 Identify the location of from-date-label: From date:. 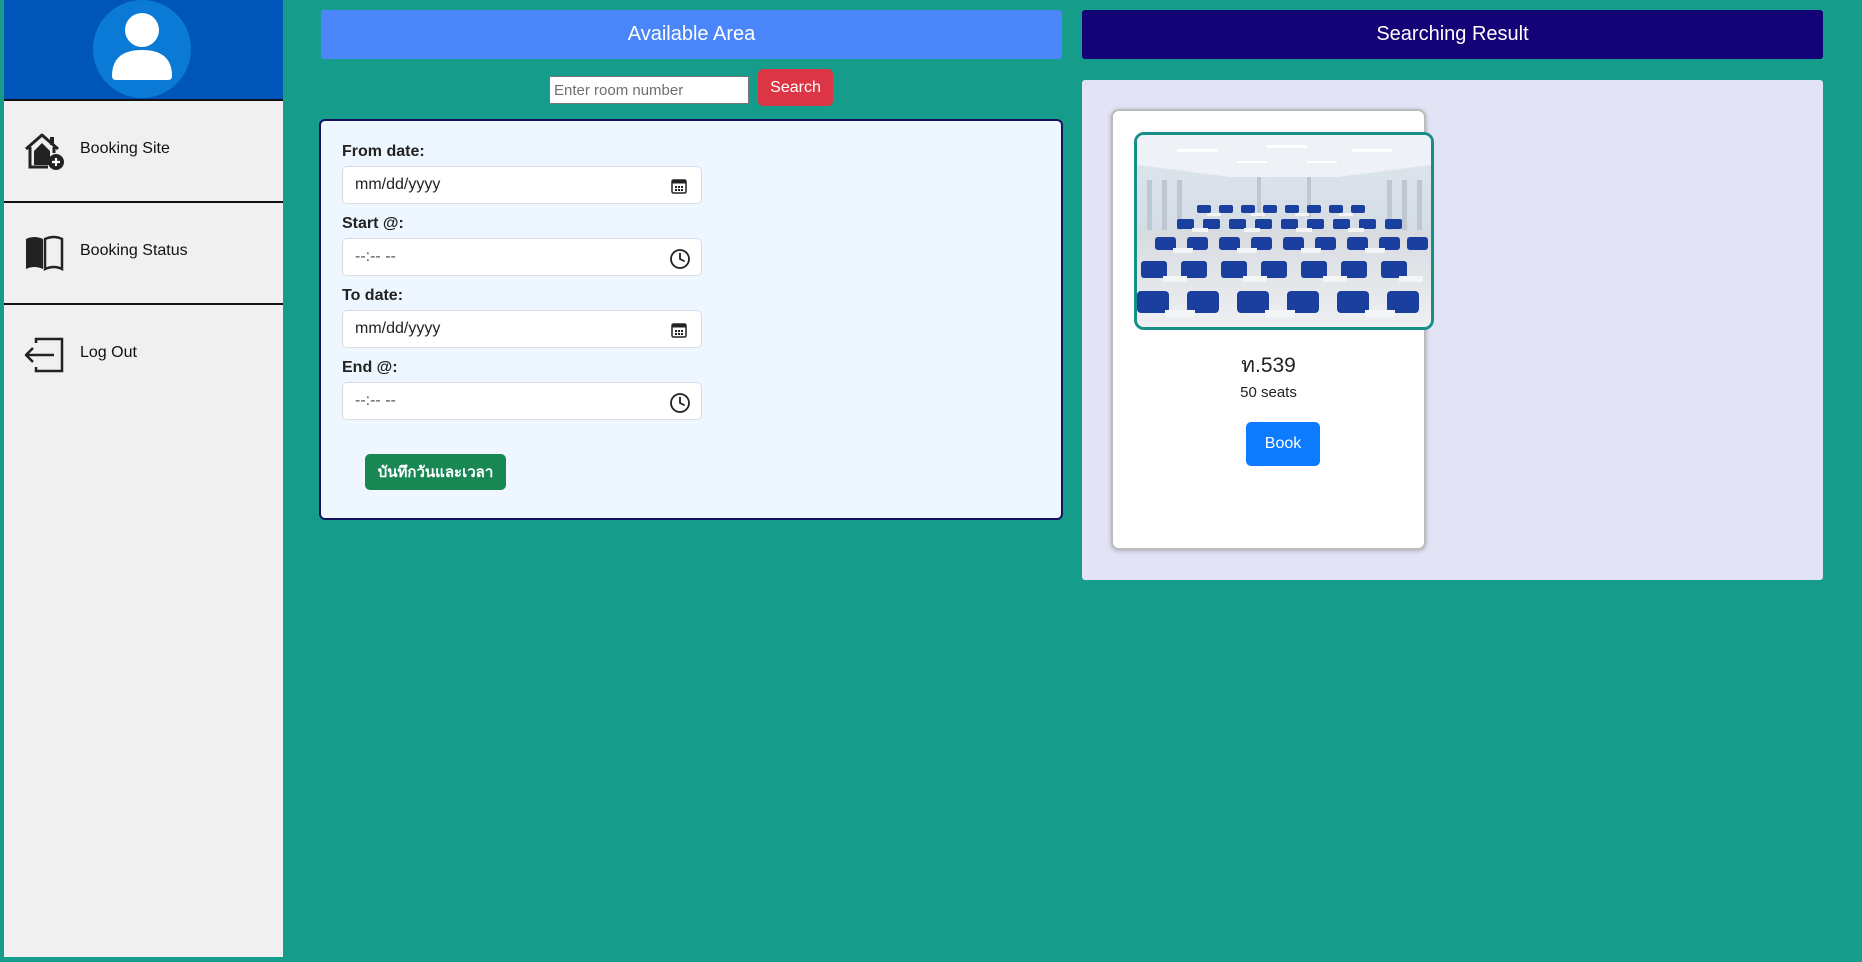
(383, 151).